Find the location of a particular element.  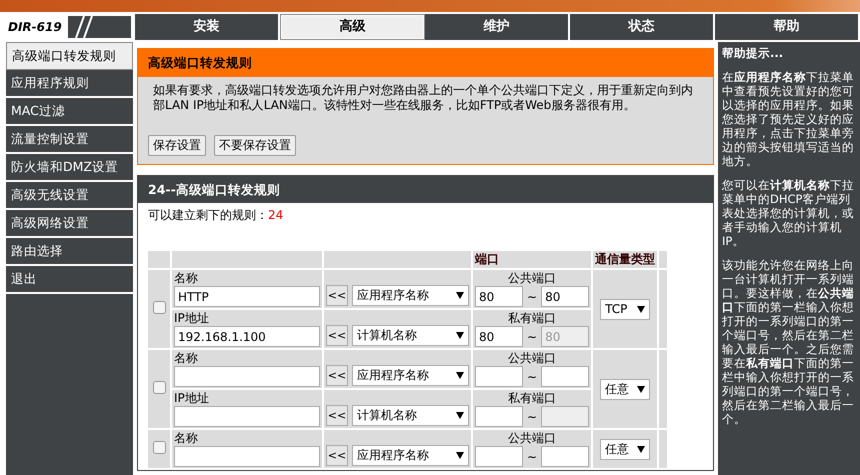

column-header: 通信量类型 is located at coordinates (625, 259).